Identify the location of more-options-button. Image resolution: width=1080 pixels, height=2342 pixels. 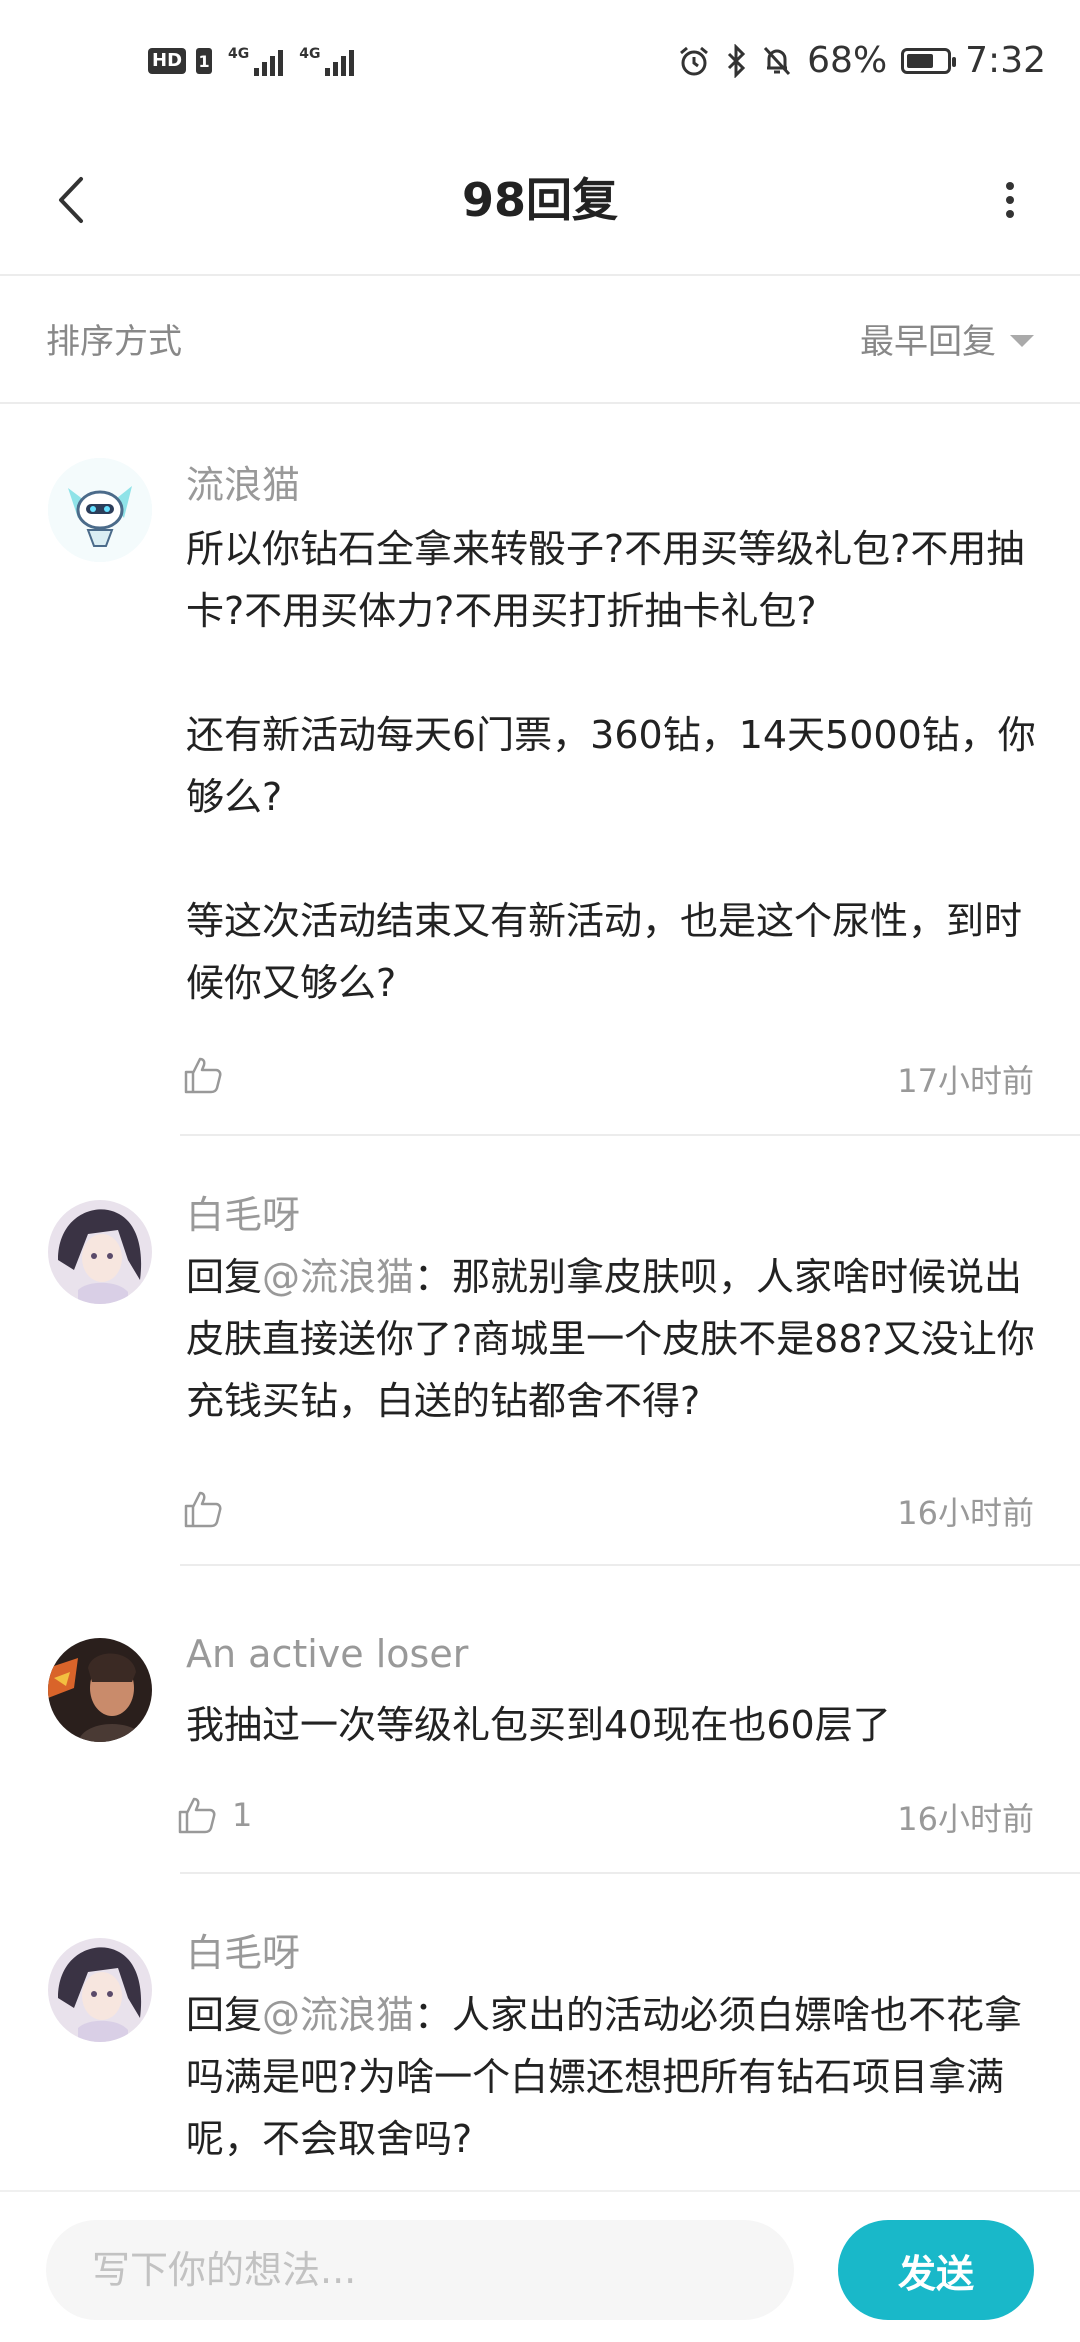
(1010, 200).